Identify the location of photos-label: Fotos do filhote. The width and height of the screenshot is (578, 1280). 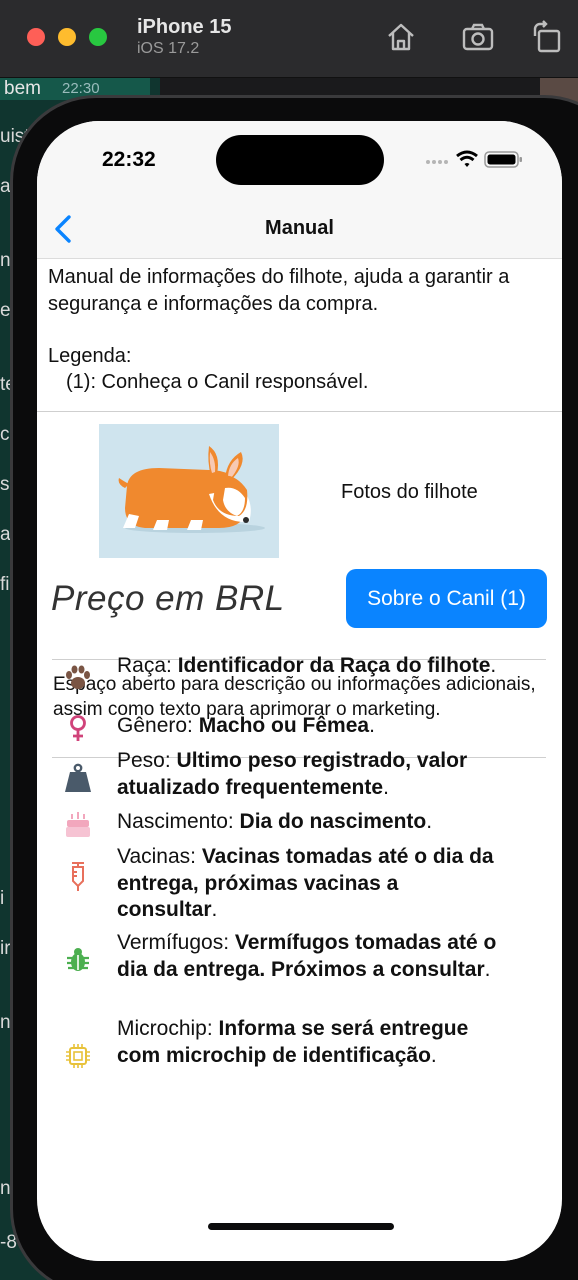
(409, 492).